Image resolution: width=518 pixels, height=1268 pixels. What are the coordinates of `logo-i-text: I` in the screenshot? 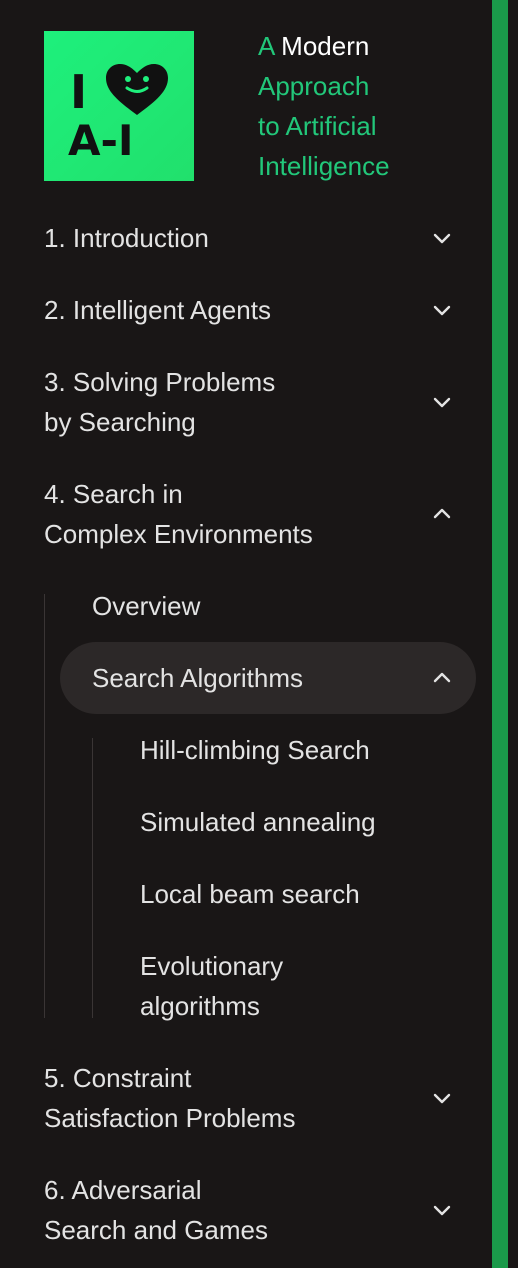 It's located at (78, 92).